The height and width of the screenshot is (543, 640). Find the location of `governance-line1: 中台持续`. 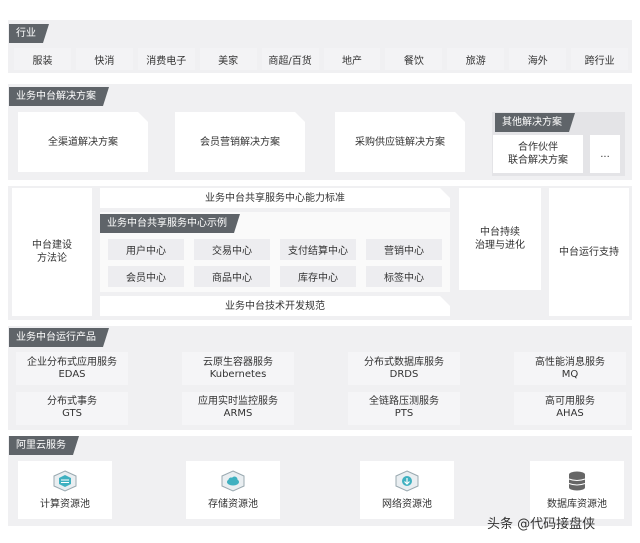

governance-line1: 中台持续 is located at coordinates (500, 232).